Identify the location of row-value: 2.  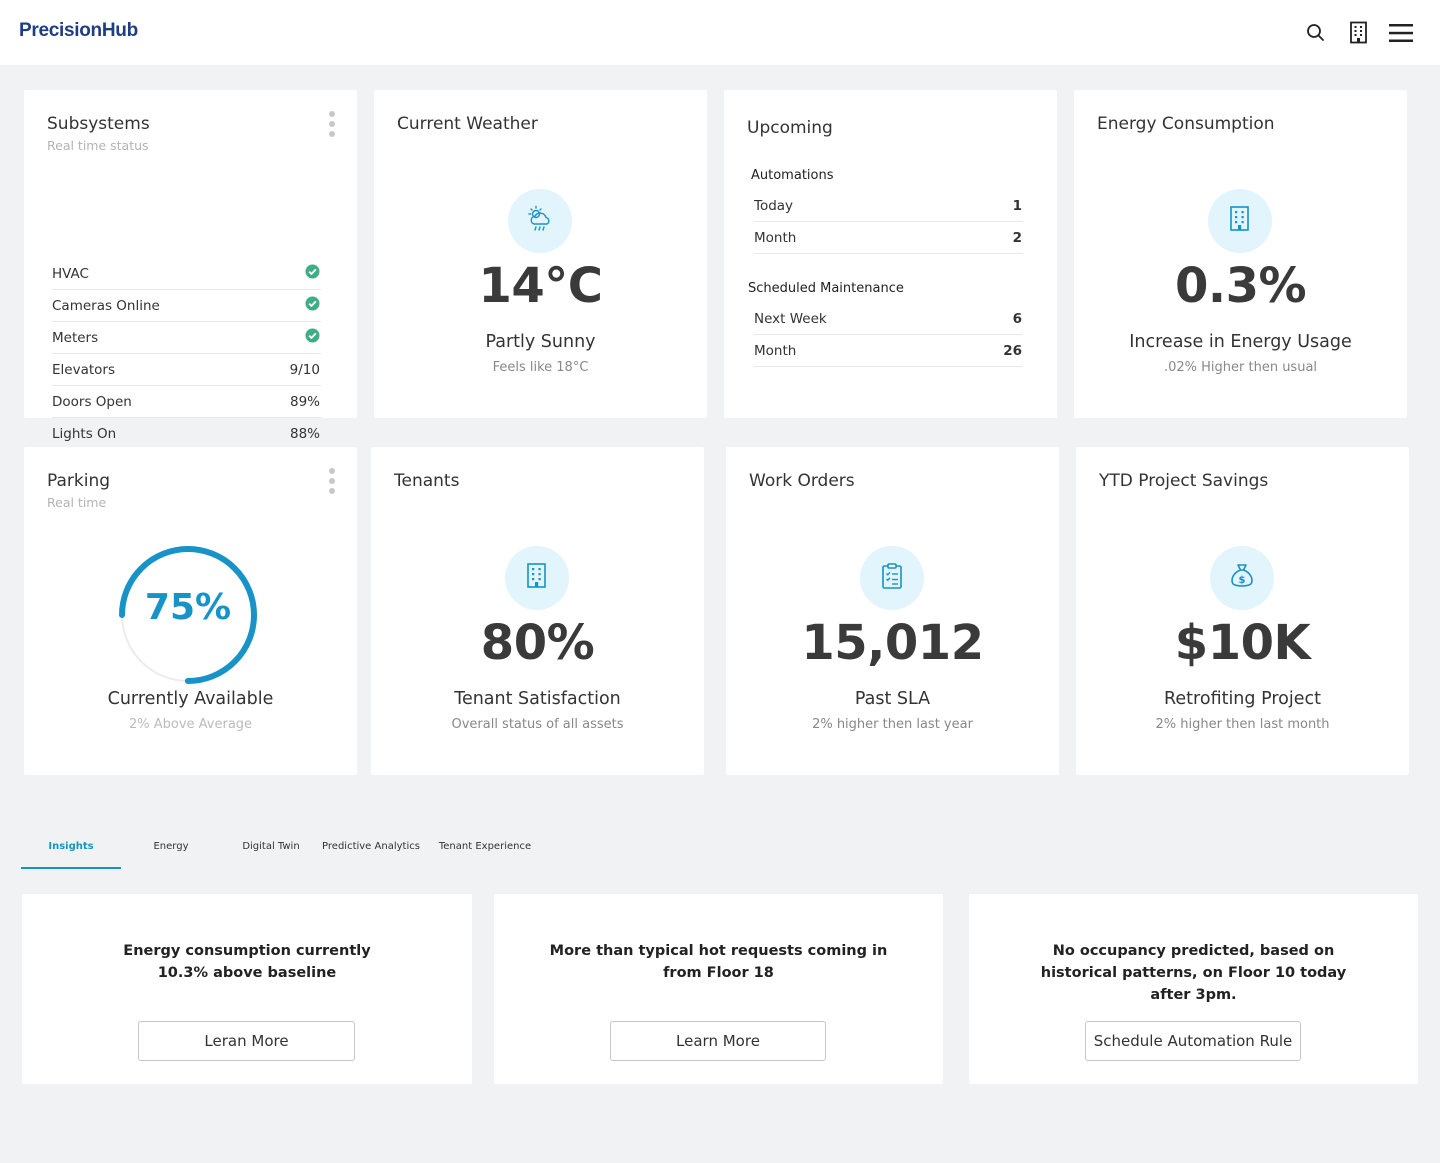
(1017, 237).